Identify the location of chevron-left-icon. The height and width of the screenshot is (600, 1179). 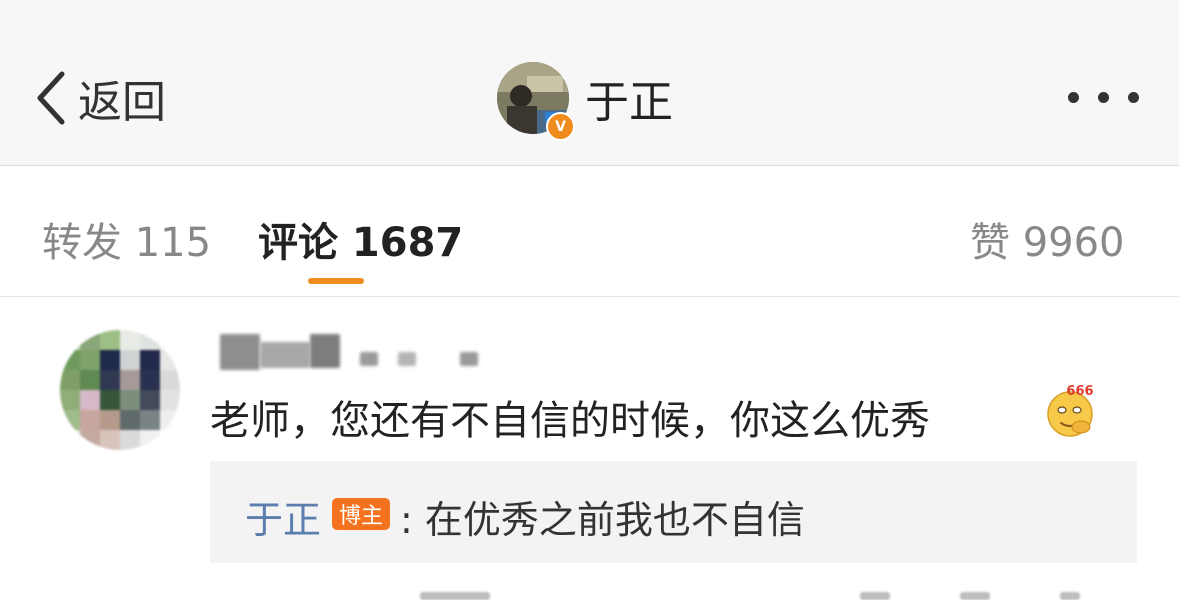
(51, 98).